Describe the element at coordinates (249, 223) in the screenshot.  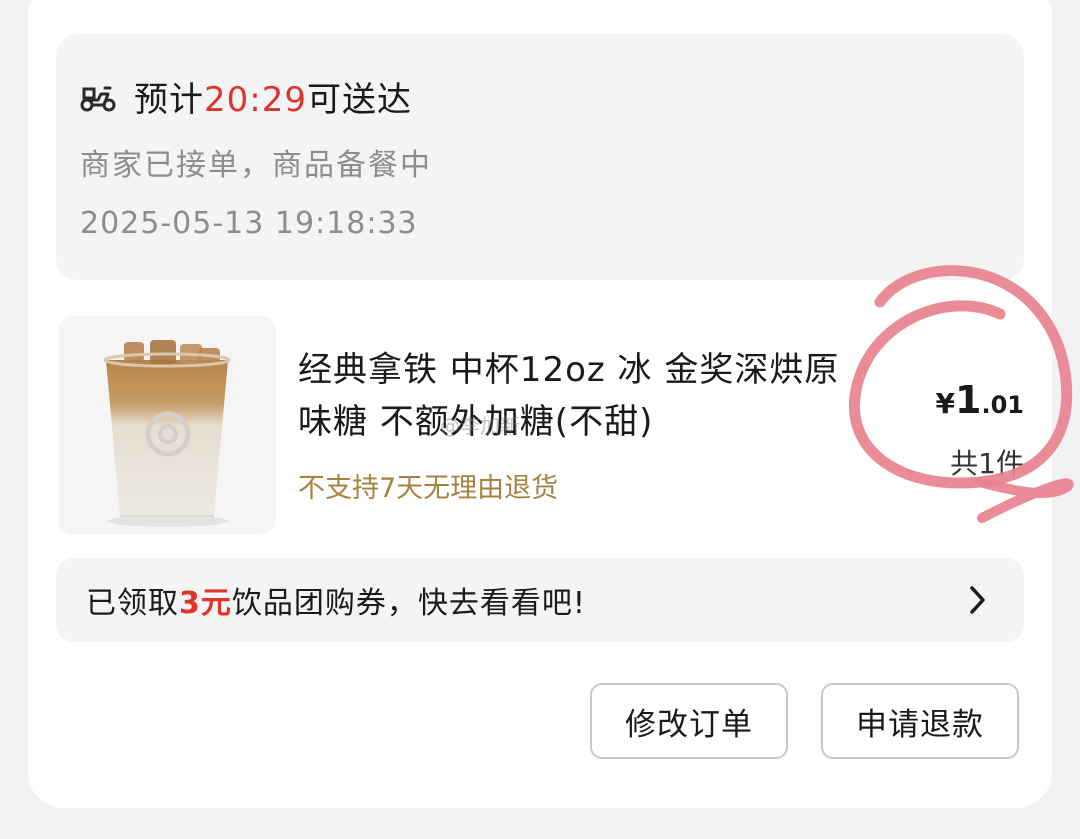
I see `order-timestamp: 2025-05-13 19:18:33` at that location.